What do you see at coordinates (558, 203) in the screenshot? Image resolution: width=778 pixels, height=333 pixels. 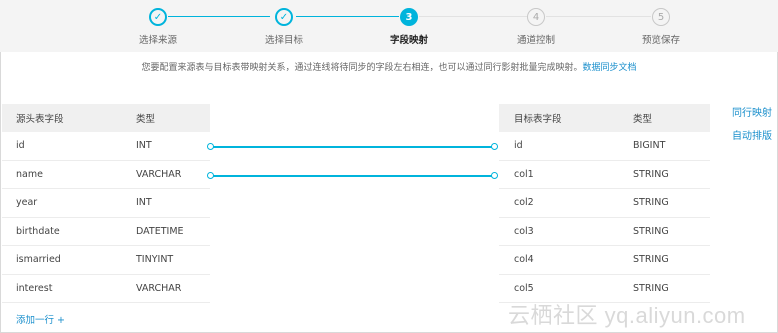 I see `target-field-name: col2` at bounding box center [558, 203].